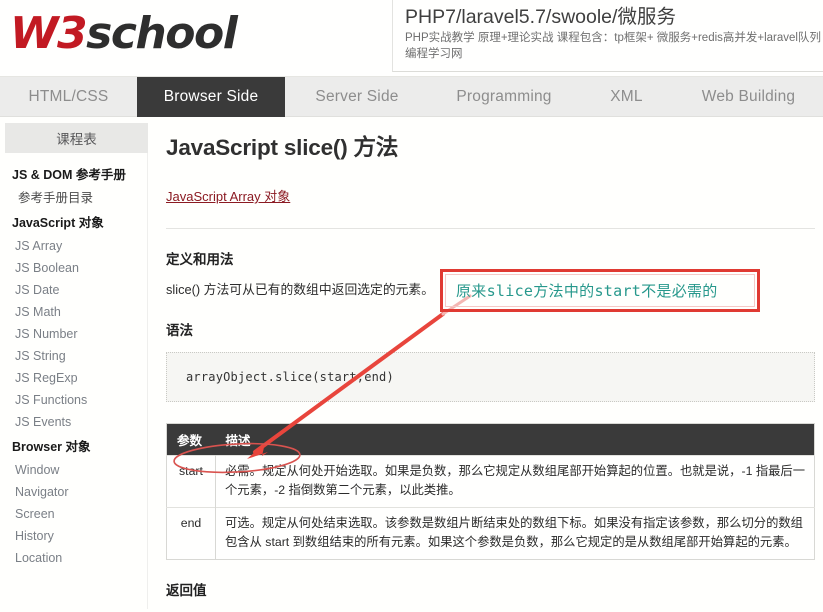 This screenshot has width=823, height=612. I want to click on nav-tab-server-side: Server Side, so click(357, 97).